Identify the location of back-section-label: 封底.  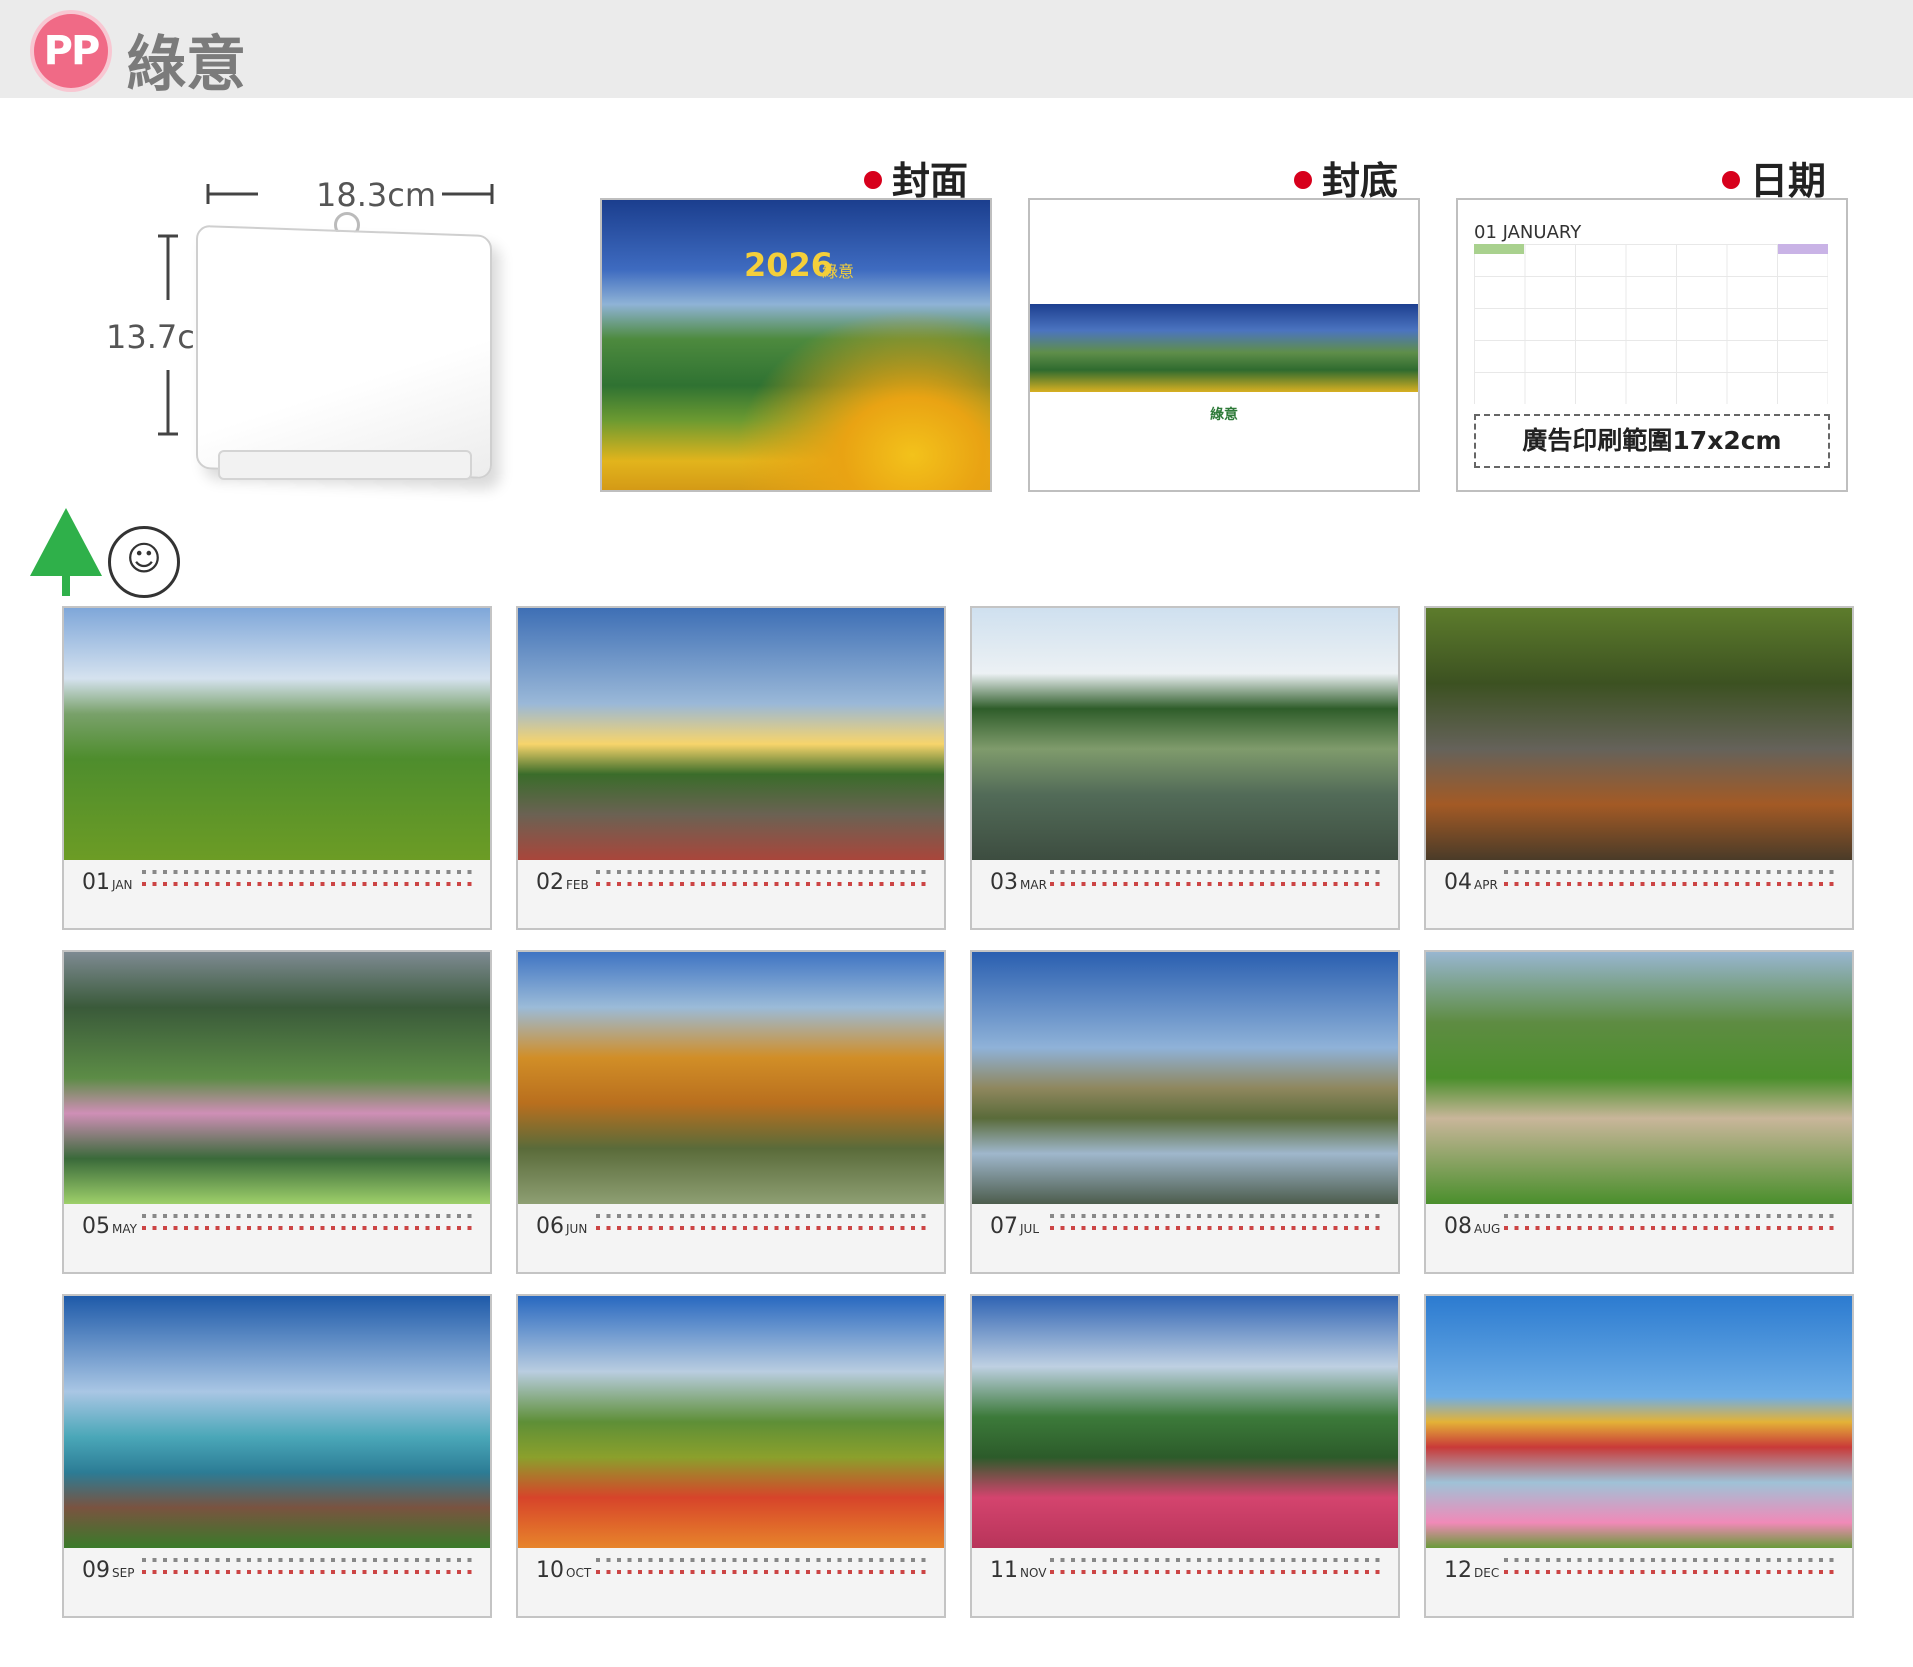
(1346, 177).